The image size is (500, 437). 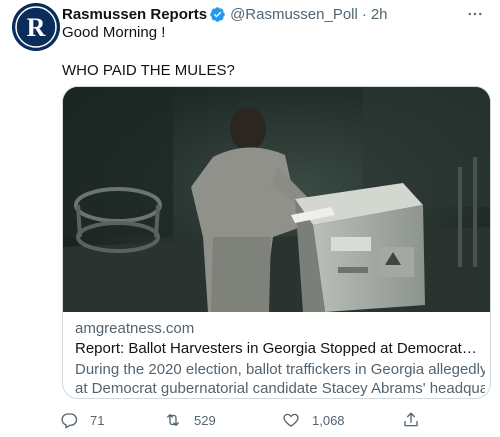 What do you see at coordinates (272, 420) in the screenshot?
I see `action-bar: 71 529 1,068` at bounding box center [272, 420].